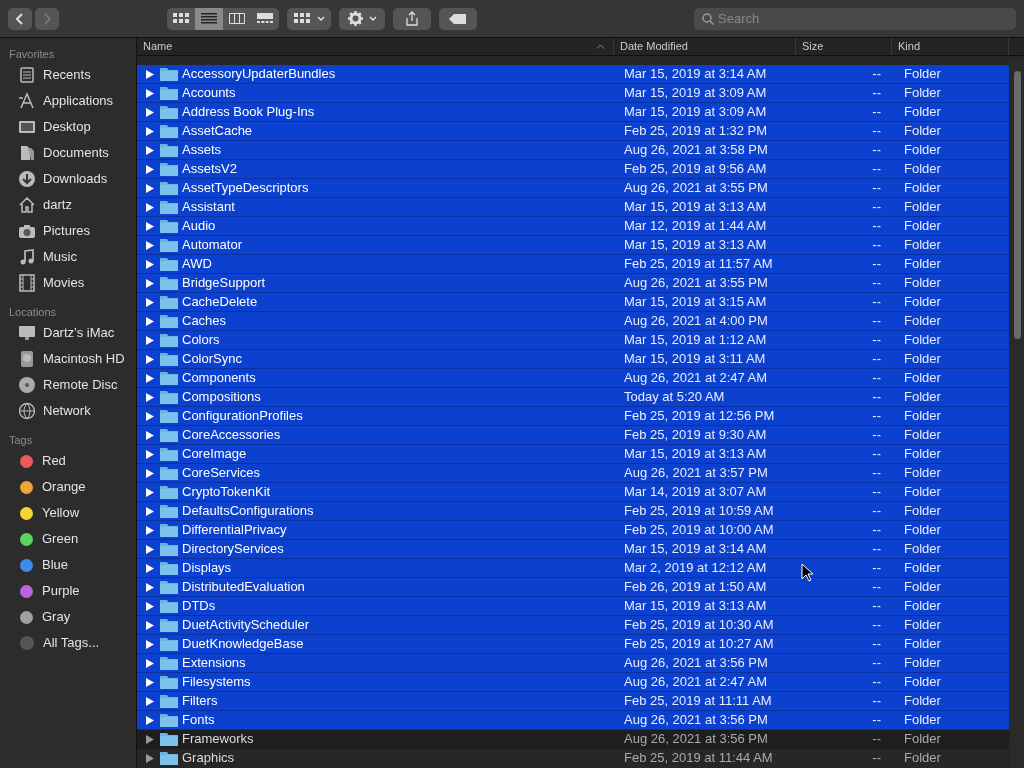 Image resolution: width=1024 pixels, height=768 pixels. I want to click on file-row: Automator Mar 15, 2019 at 3:13 AM -- Folder, so click(573, 245).